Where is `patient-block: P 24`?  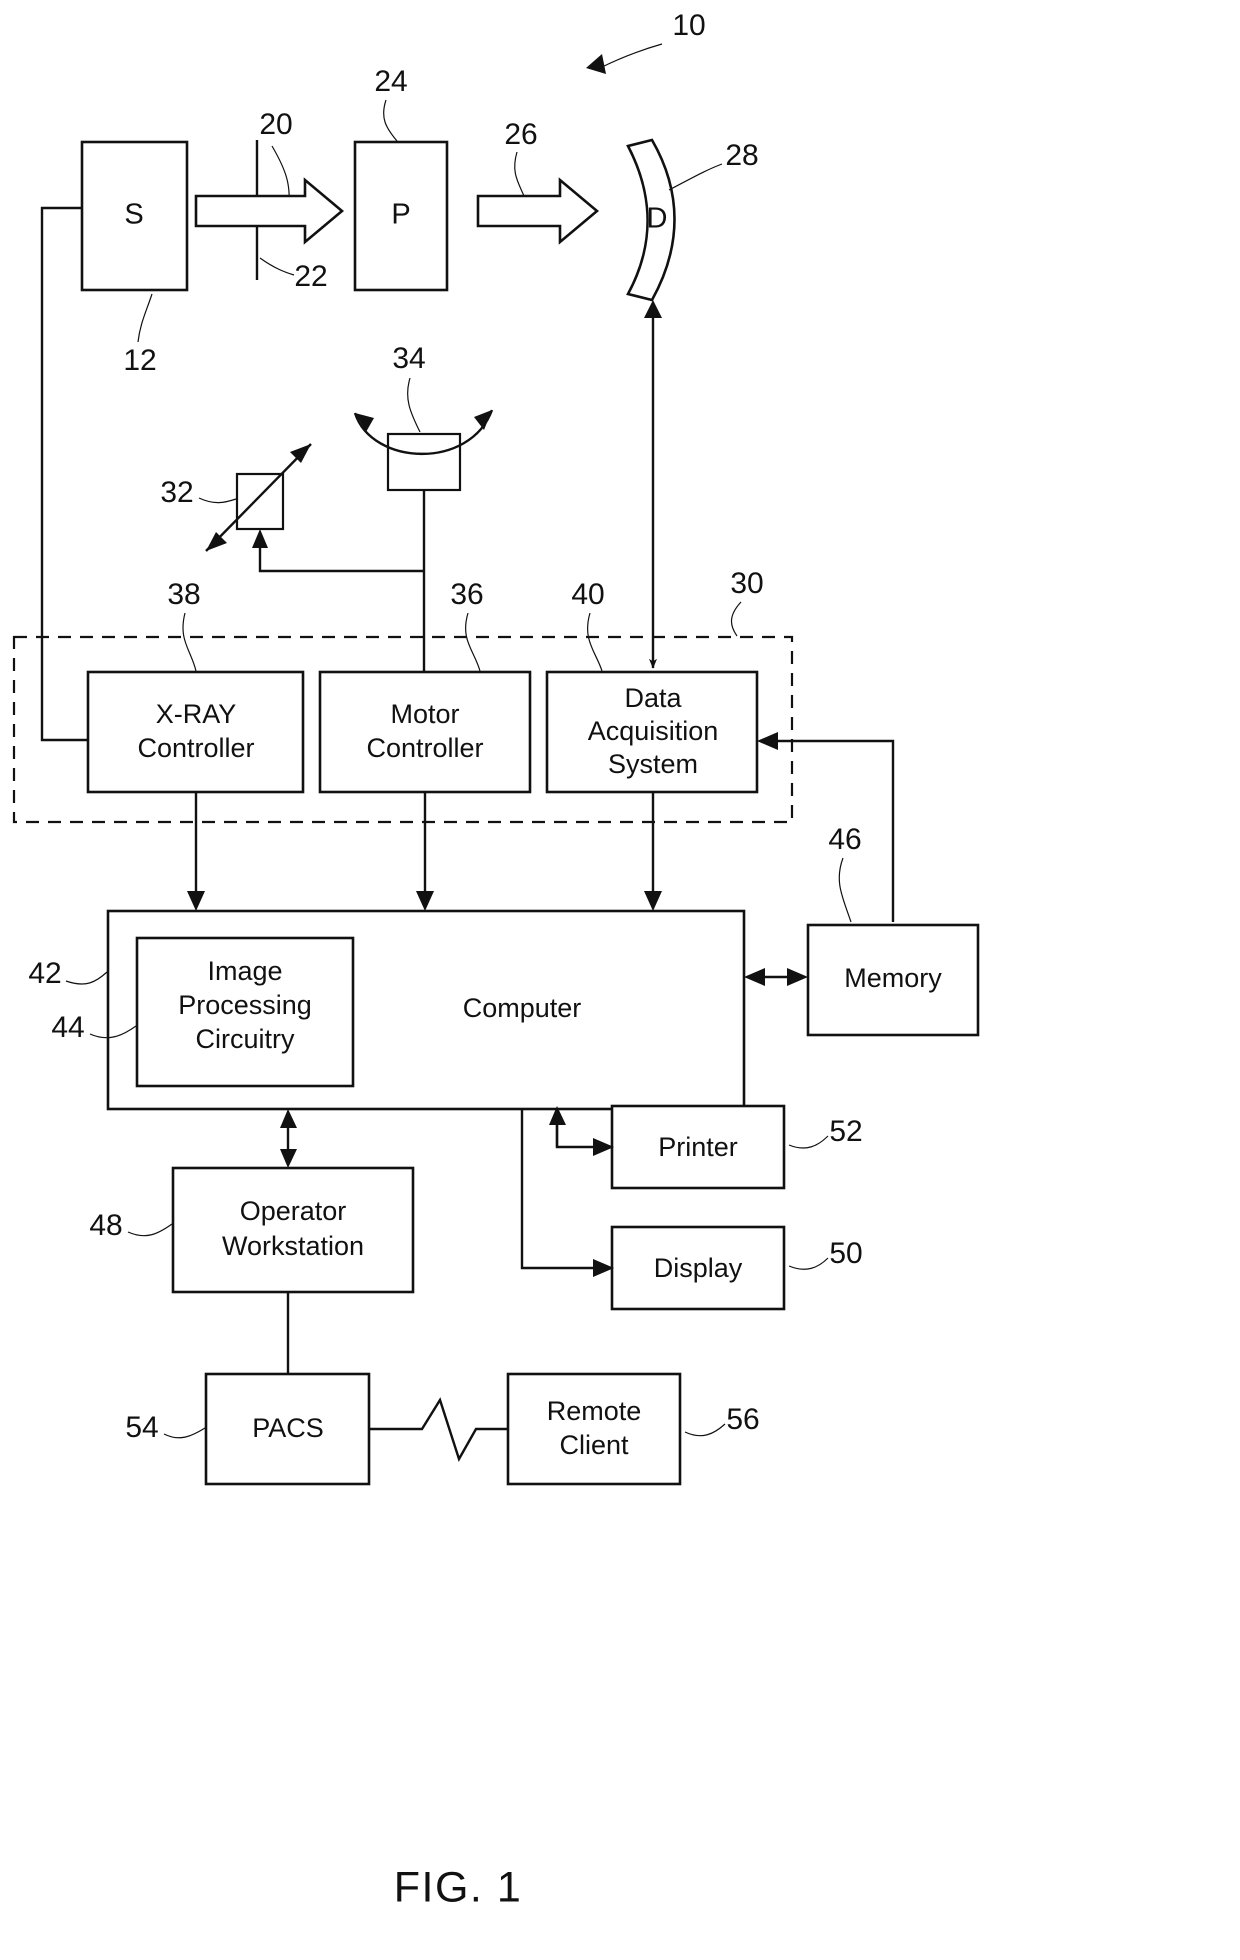 patient-block: P 24 is located at coordinates (401, 178).